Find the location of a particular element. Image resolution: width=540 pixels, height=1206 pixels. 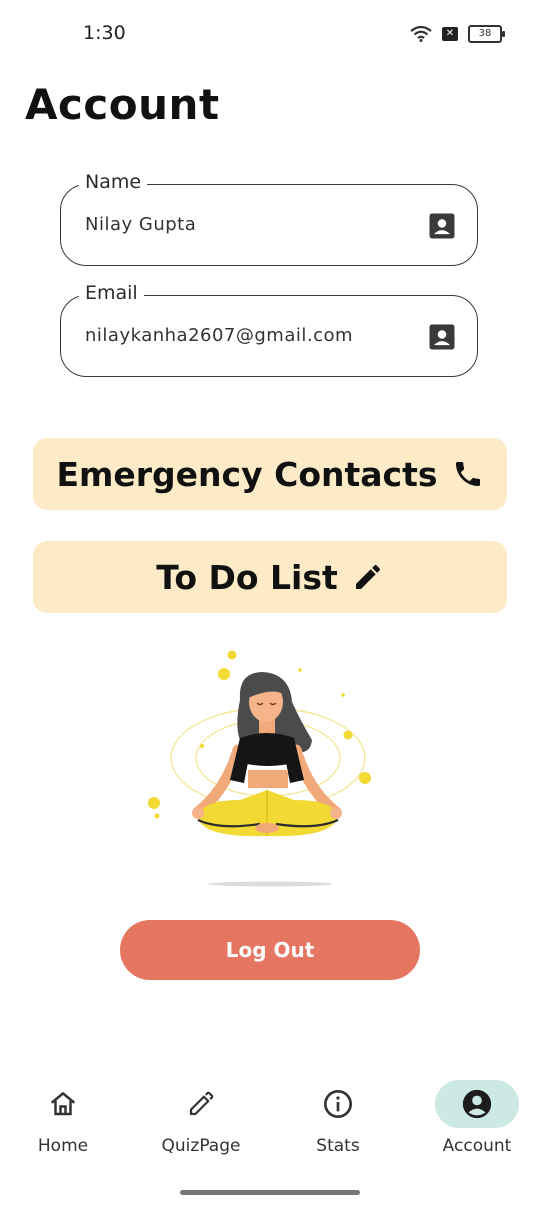

nav-label-quizpage: QuizPage is located at coordinates (201, 1146).